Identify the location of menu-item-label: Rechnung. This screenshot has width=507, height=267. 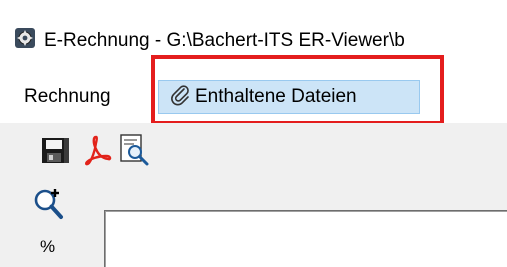
(67, 96).